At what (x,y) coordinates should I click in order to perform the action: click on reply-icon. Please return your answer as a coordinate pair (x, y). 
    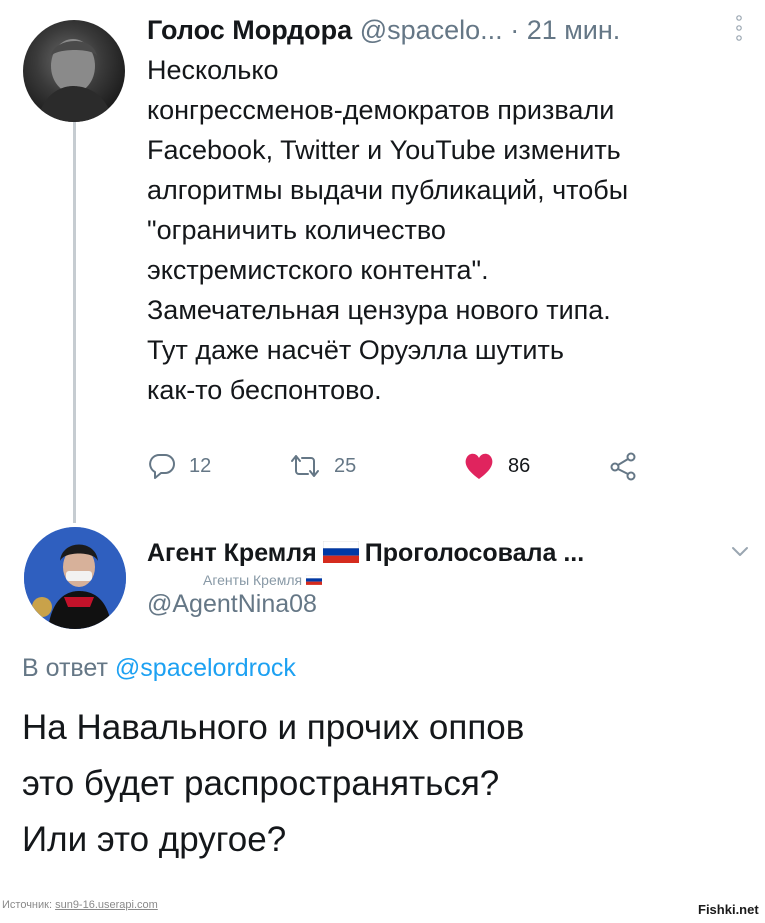
    Looking at the image, I should click on (162, 466).